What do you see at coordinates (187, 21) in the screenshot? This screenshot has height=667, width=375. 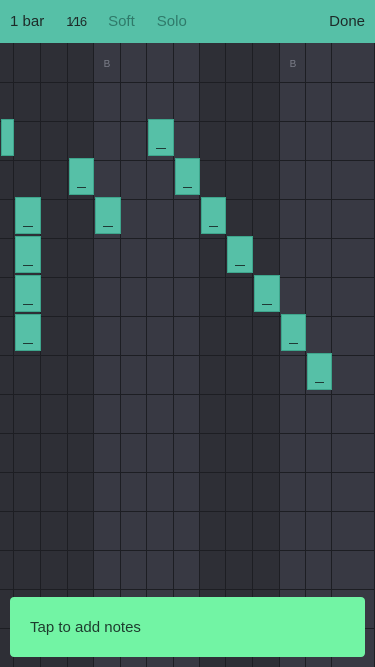 I see `toolbar: 1 bar 1⁄16 Soft Solo Done` at bounding box center [187, 21].